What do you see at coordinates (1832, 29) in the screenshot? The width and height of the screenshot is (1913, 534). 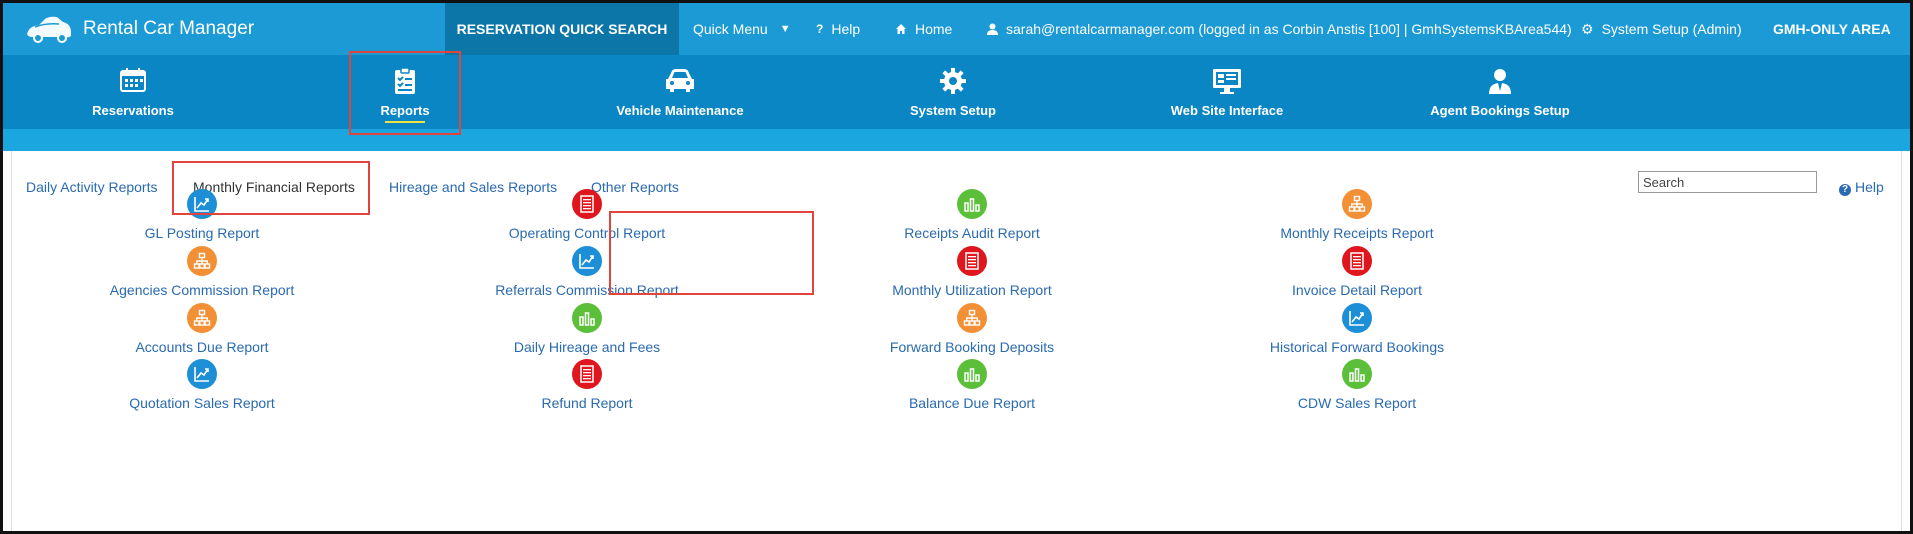 I see `gmh-only-area-link: GMH-ONLY AREA` at bounding box center [1832, 29].